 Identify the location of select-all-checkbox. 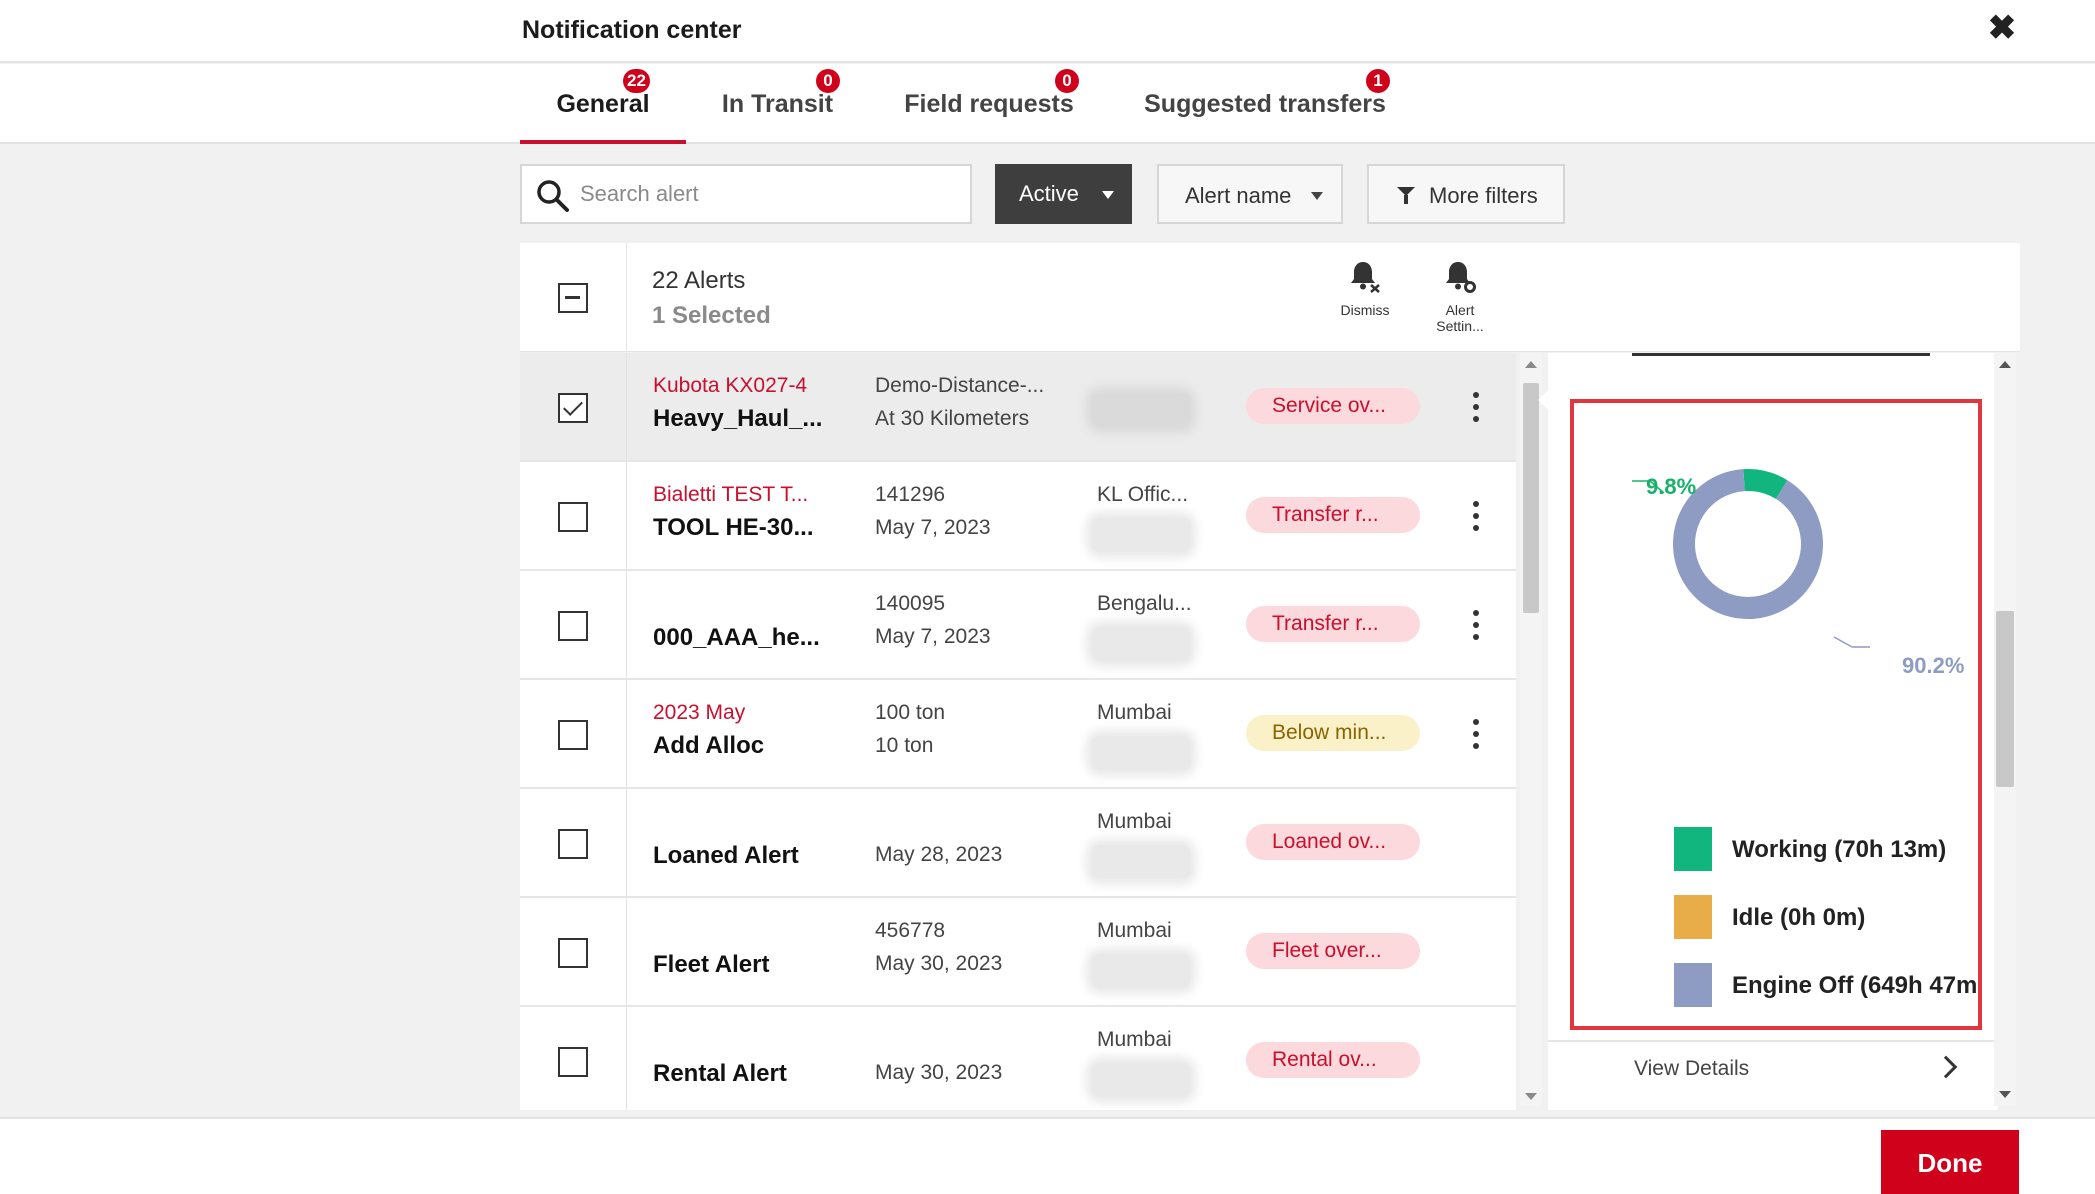
(573, 298).